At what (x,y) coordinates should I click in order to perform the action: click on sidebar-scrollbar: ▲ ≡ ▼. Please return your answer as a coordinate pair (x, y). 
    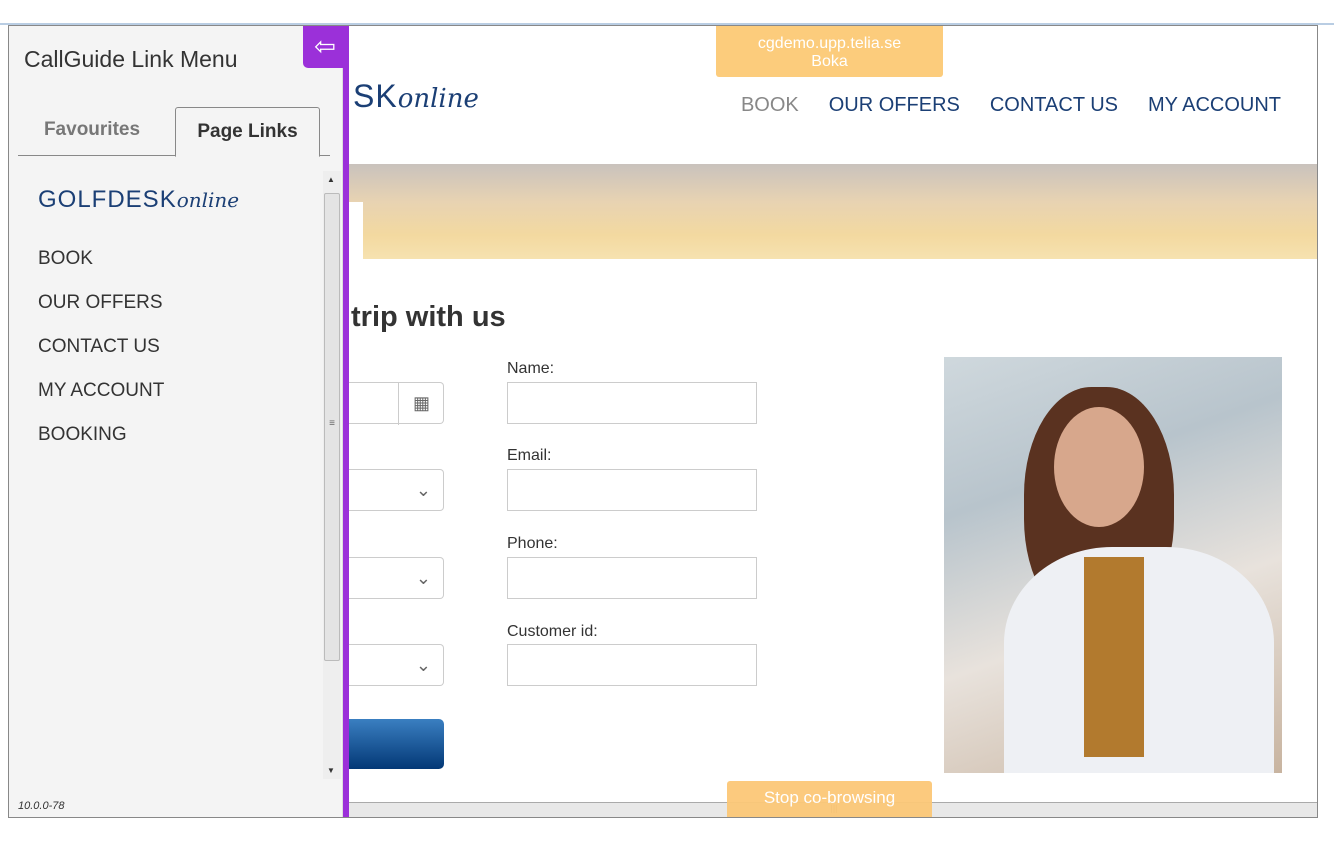
    Looking at the image, I should click on (332, 475).